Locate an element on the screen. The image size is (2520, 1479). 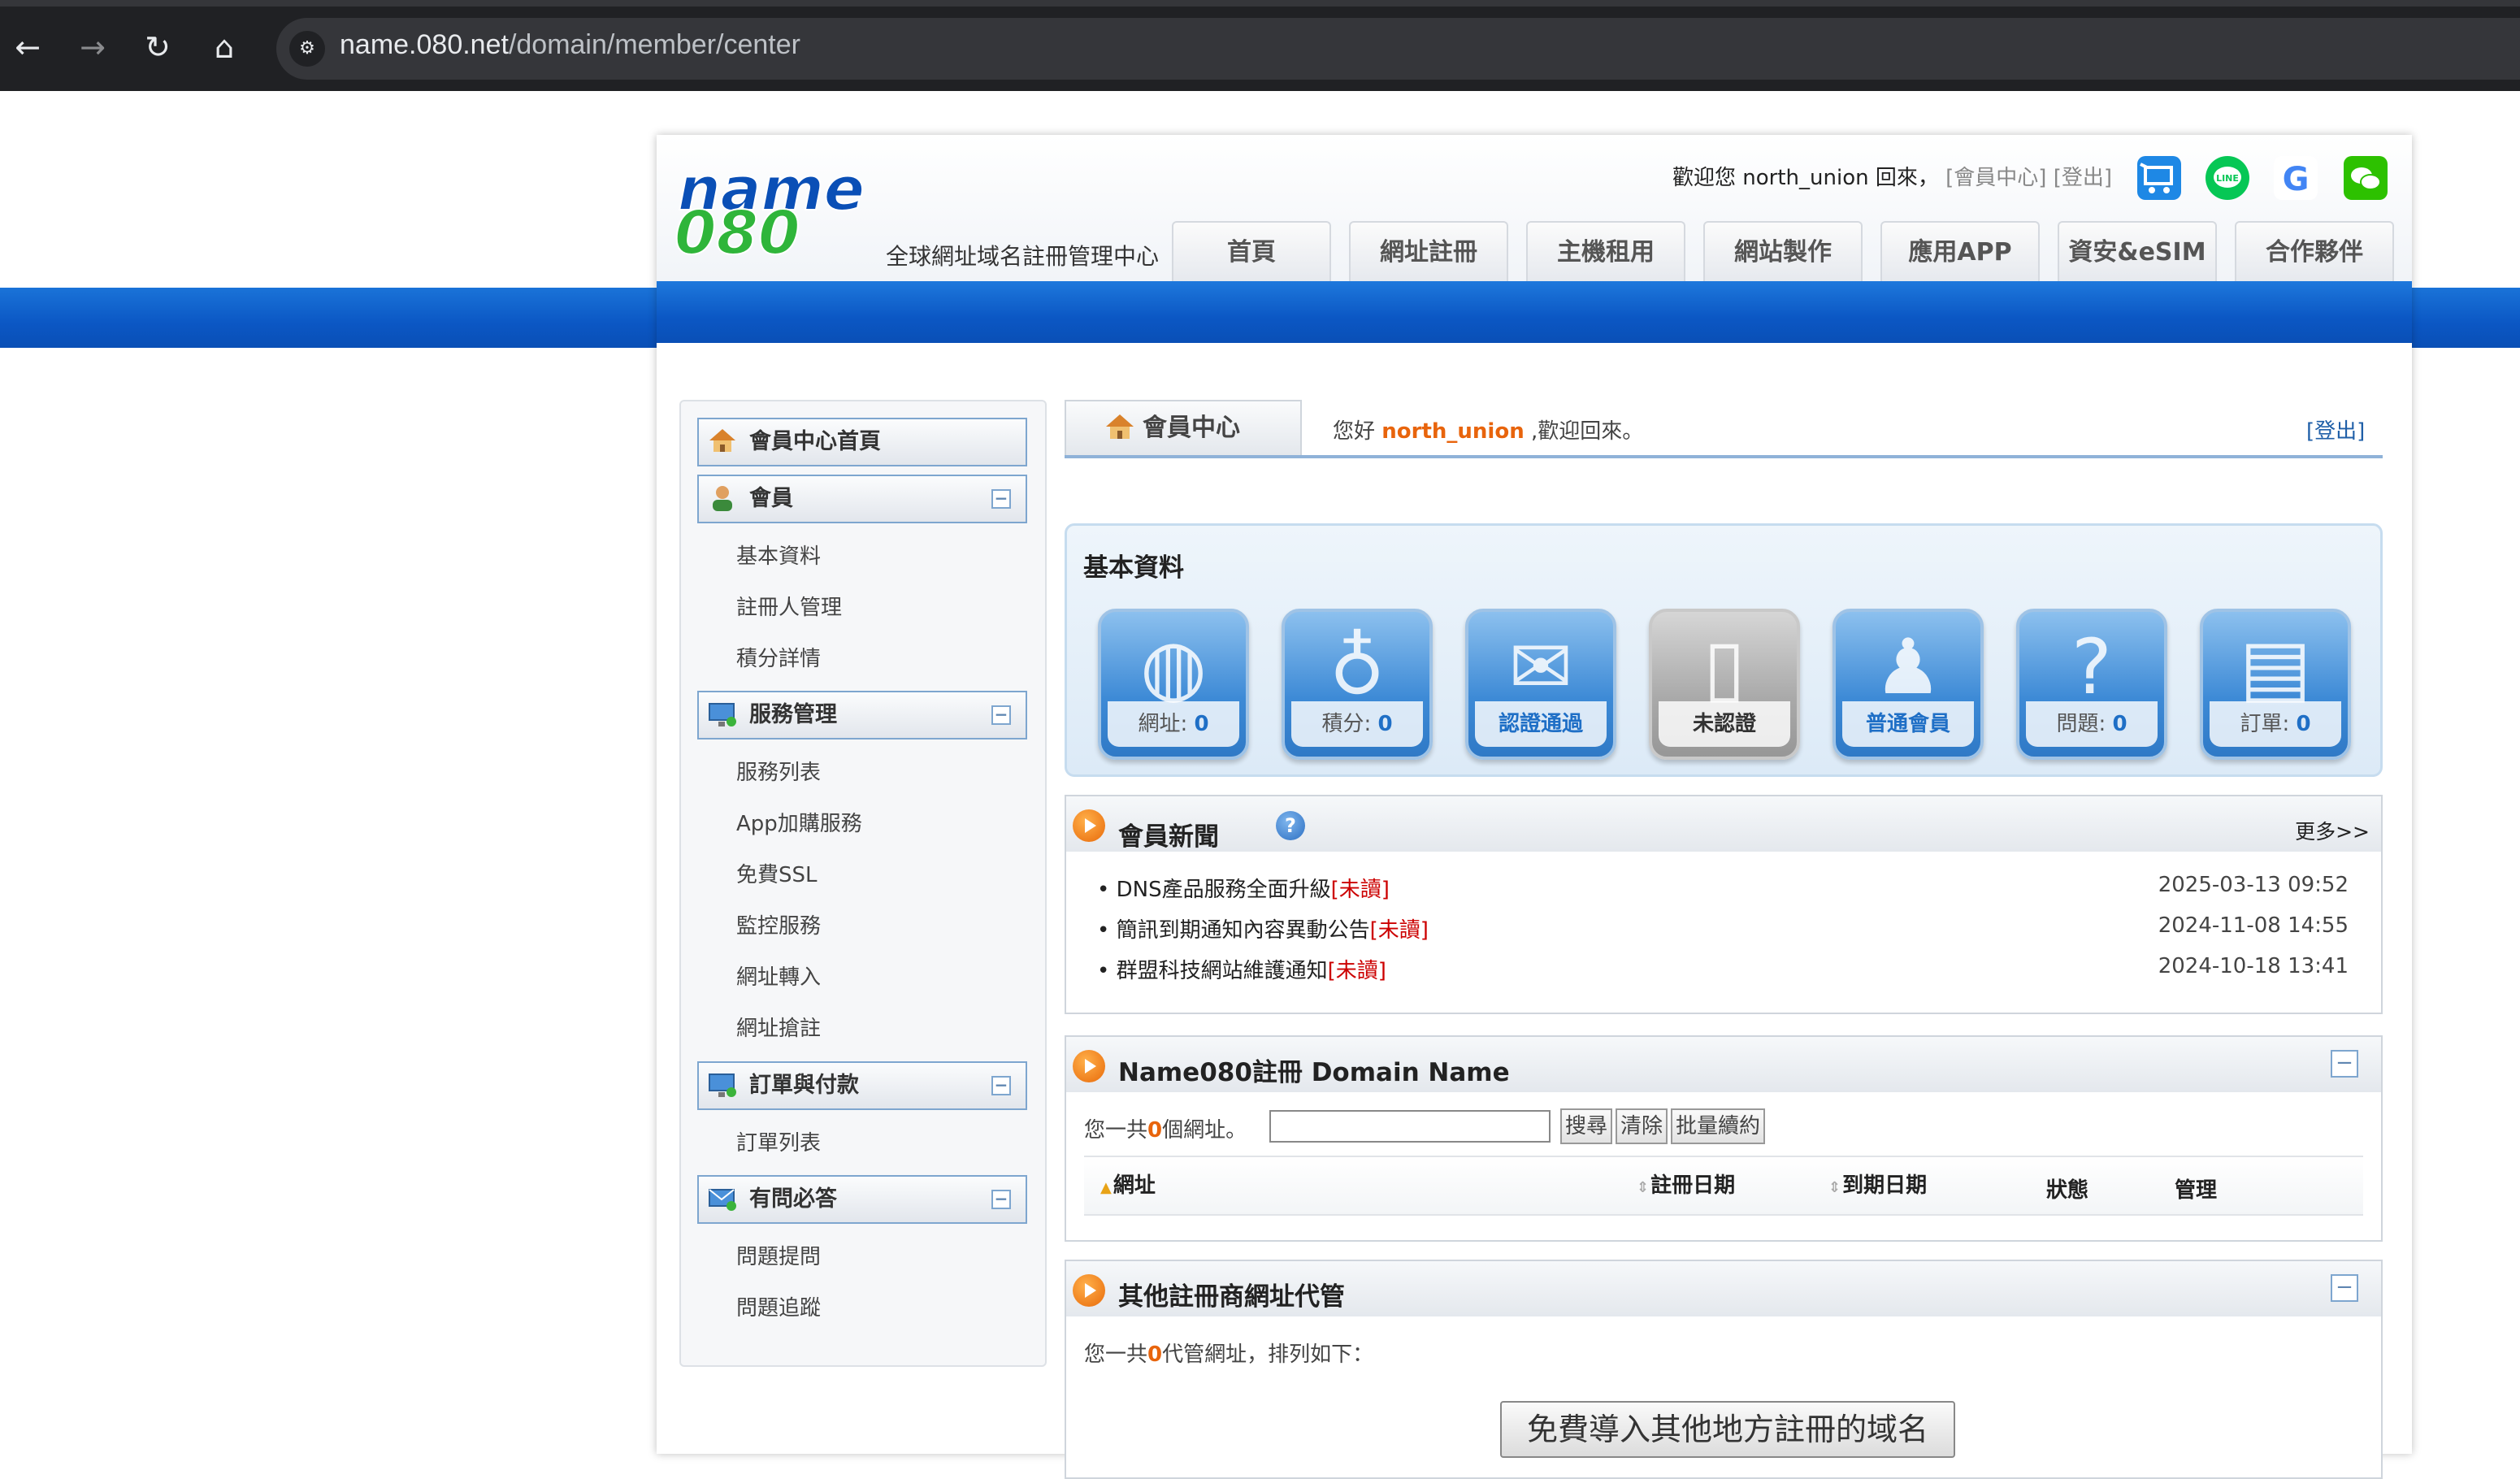
header-logout-link: [登出] is located at coordinates (2083, 178).